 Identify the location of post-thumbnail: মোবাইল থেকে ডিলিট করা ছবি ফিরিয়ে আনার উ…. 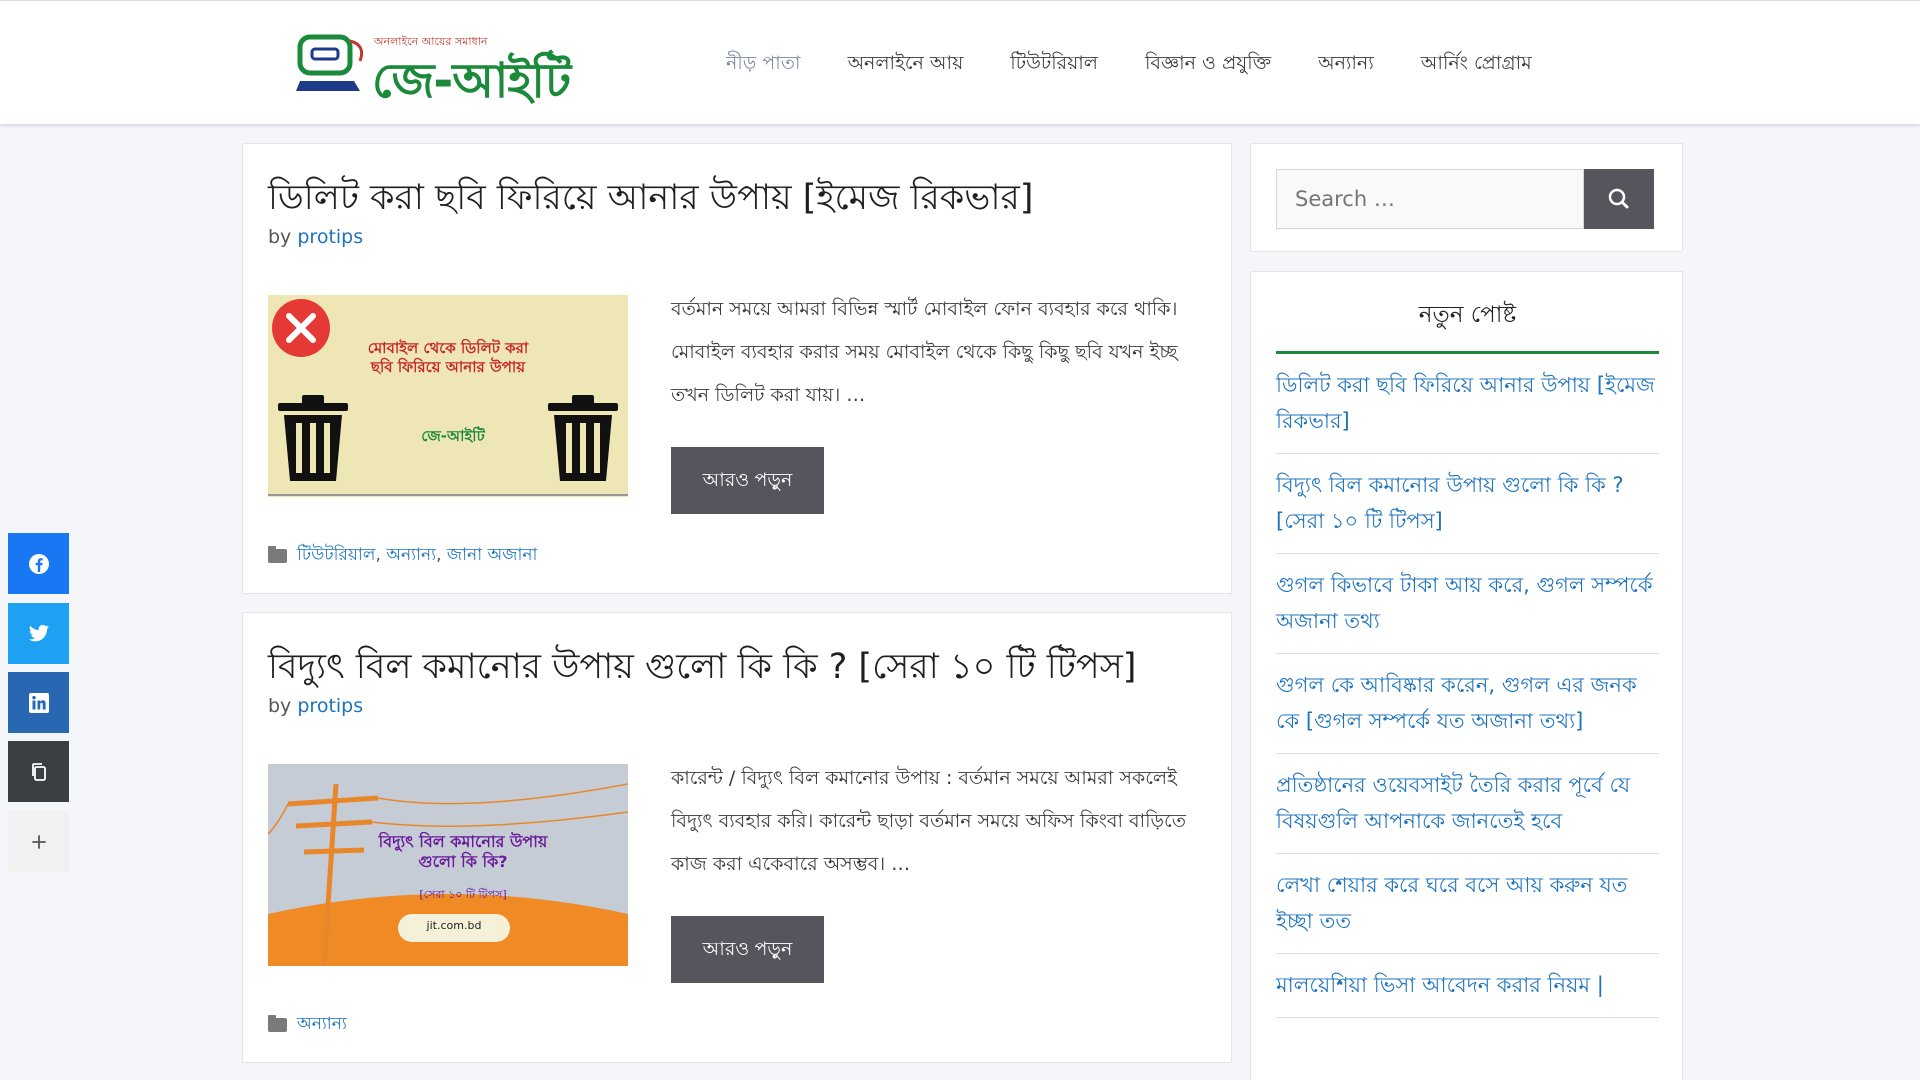
(448, 396).